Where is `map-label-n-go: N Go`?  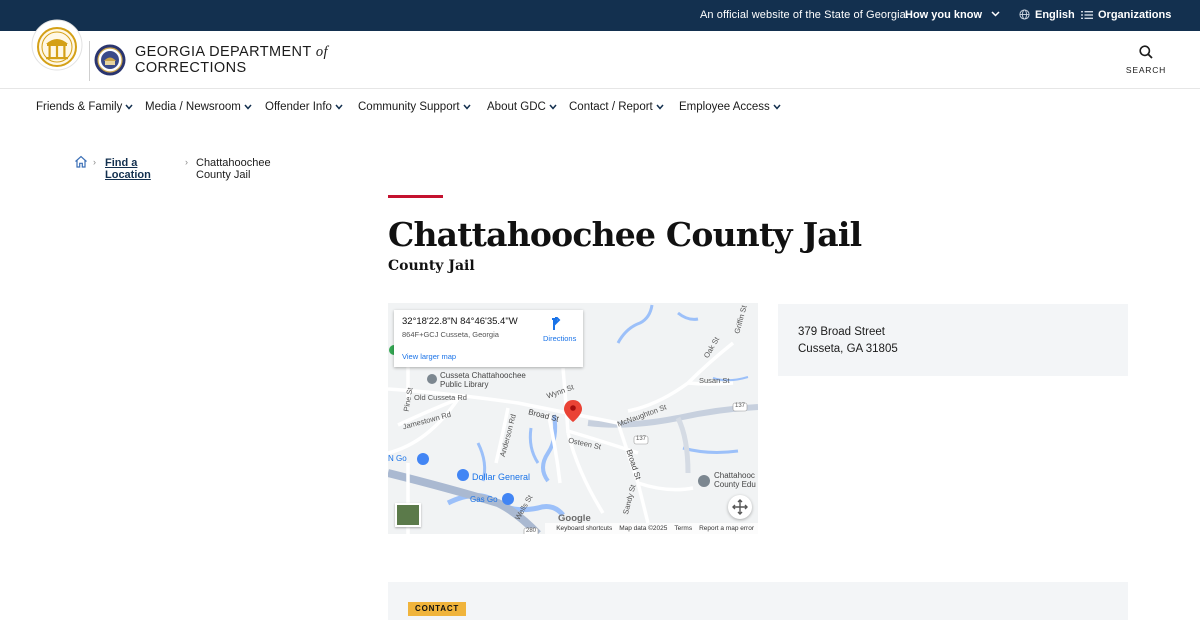
map-label-n-go: N Go is located at coordinates (397, 458).